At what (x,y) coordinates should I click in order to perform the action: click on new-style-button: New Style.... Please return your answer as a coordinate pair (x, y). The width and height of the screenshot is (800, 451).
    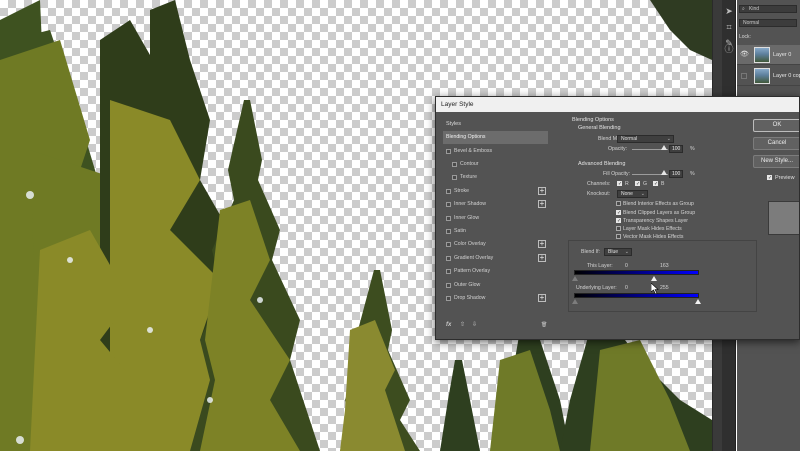
    Looking at the image, I should click on (776, 161).